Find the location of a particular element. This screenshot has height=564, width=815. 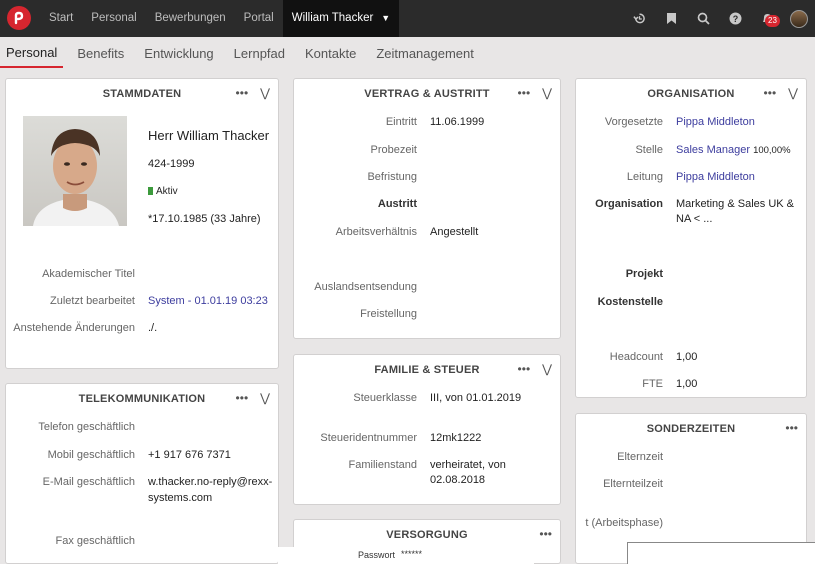

help-icon: ? is located at coordinates (735, 18).